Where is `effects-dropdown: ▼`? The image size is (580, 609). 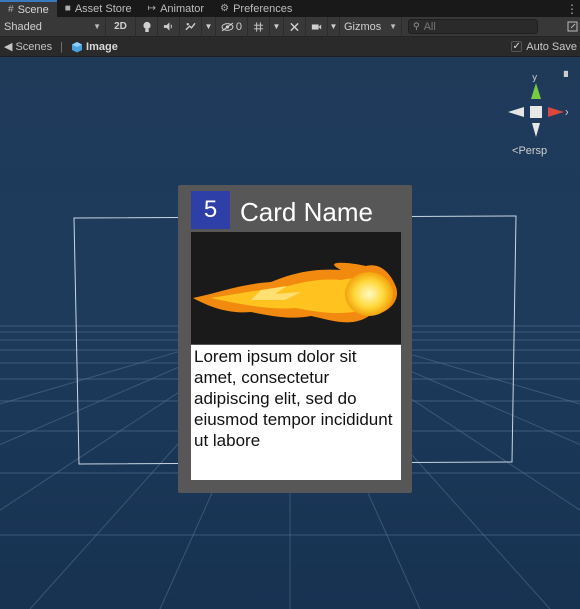 effects-dropdown: ▼ is located at coordinates (209, 26).